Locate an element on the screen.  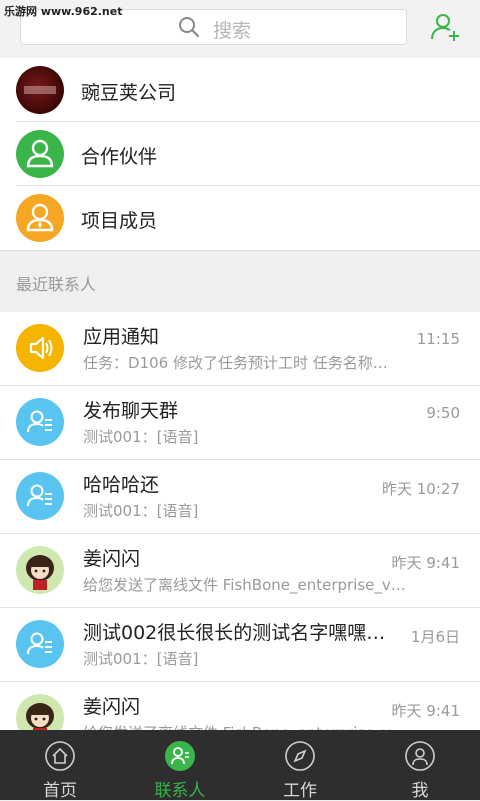
group-item-partners: 合作伙伴 is located at coordinates (240, 154).